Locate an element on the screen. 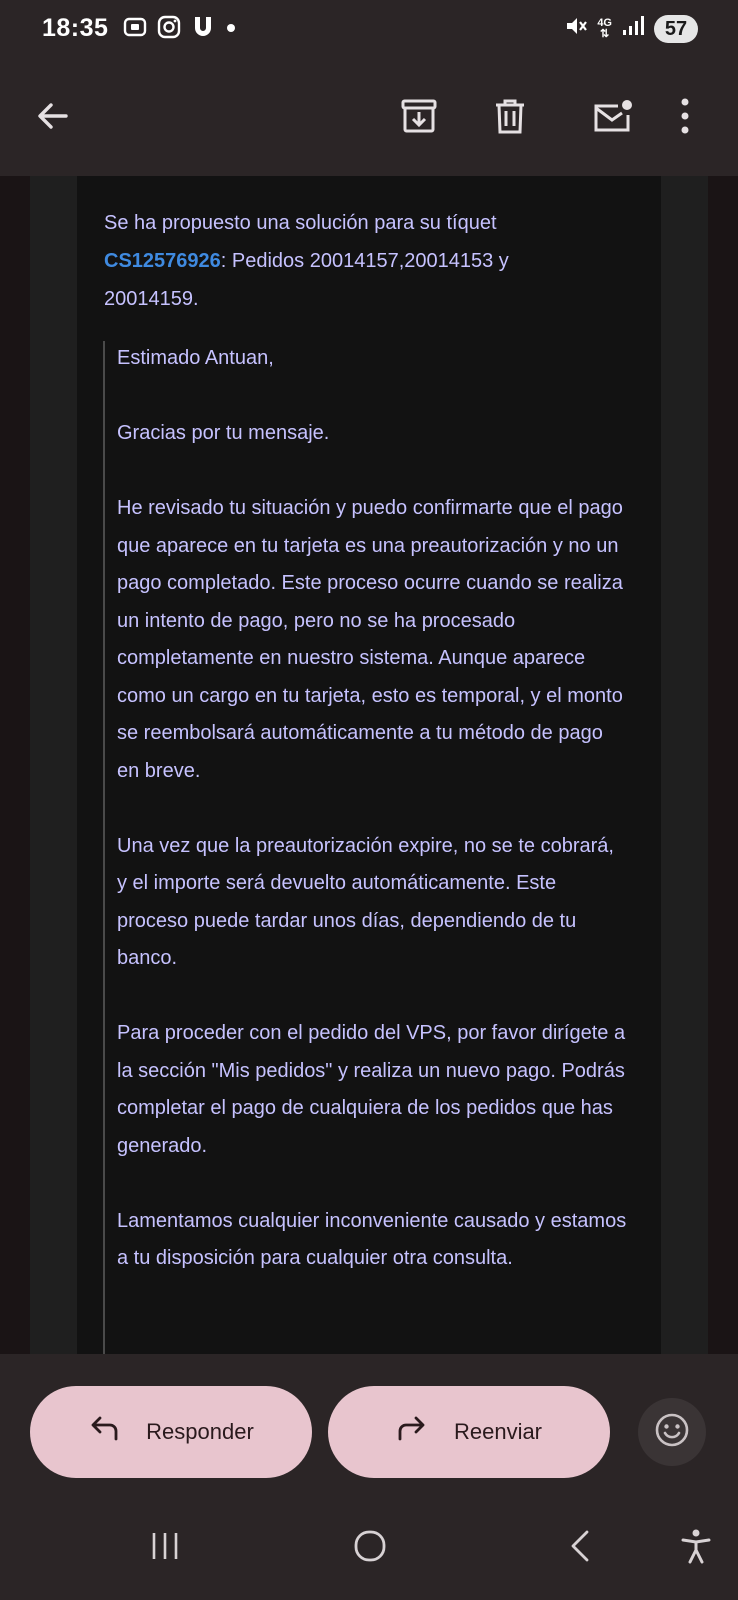  archive-button is located at coordinates (419, 118).